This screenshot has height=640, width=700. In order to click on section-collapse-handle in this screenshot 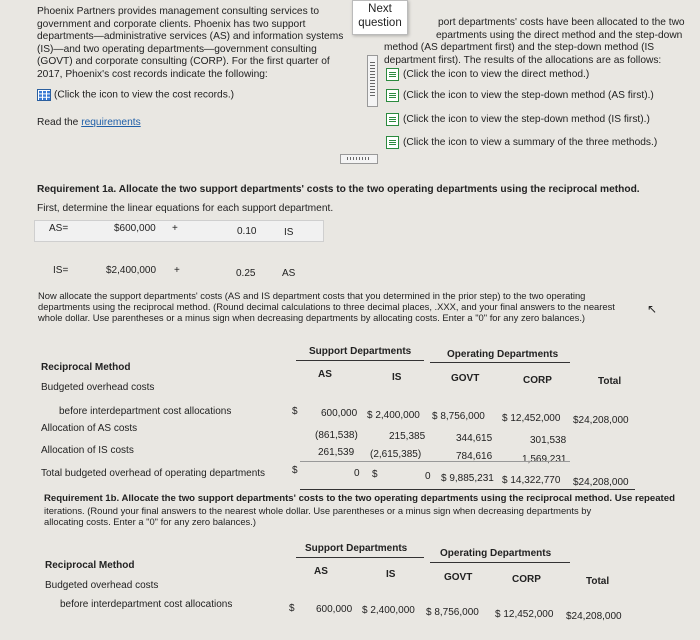, I will do `click(359, 159)`.